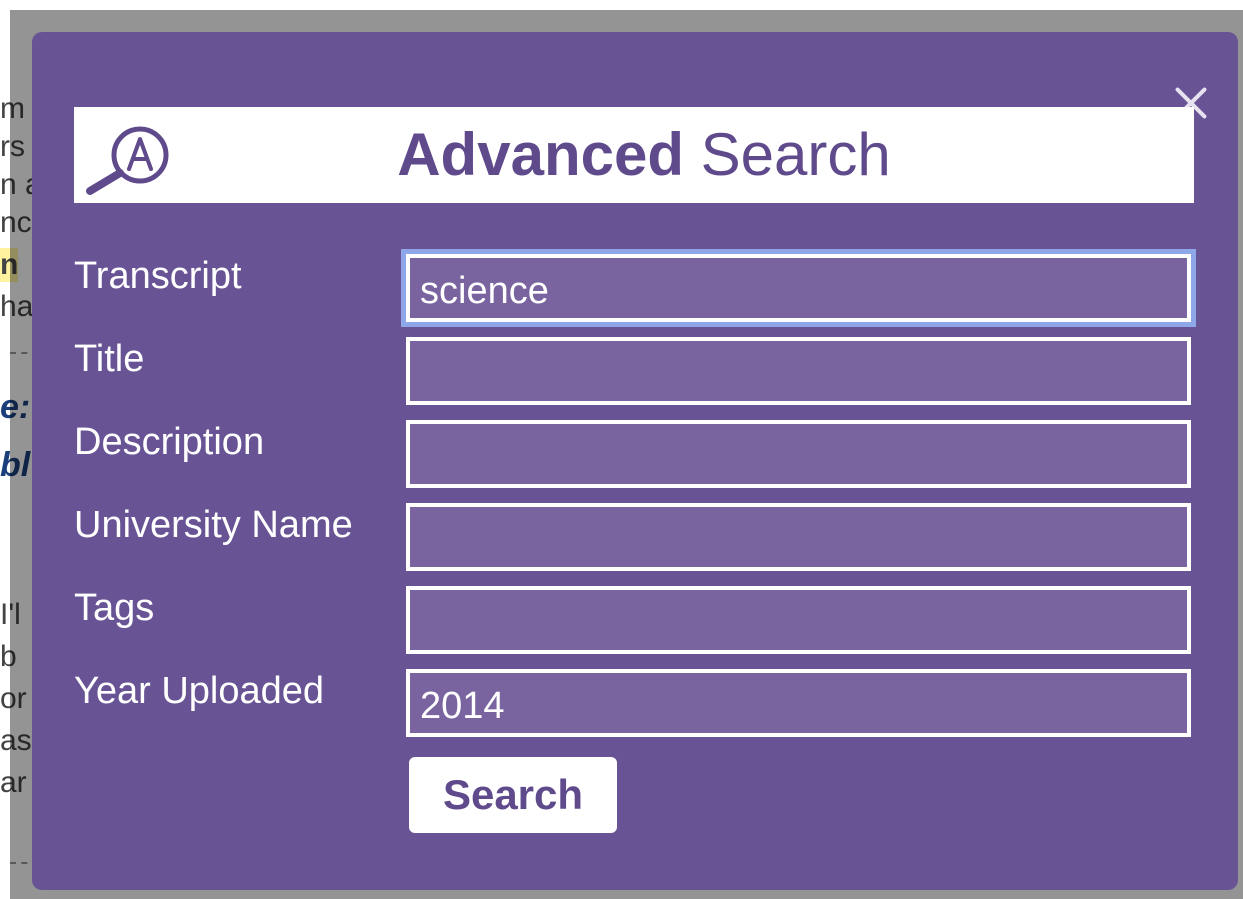  What do you see at coordinates (513, 795) in the screenshot?
I see `search-button: Search` at bounding box center [513, 795].